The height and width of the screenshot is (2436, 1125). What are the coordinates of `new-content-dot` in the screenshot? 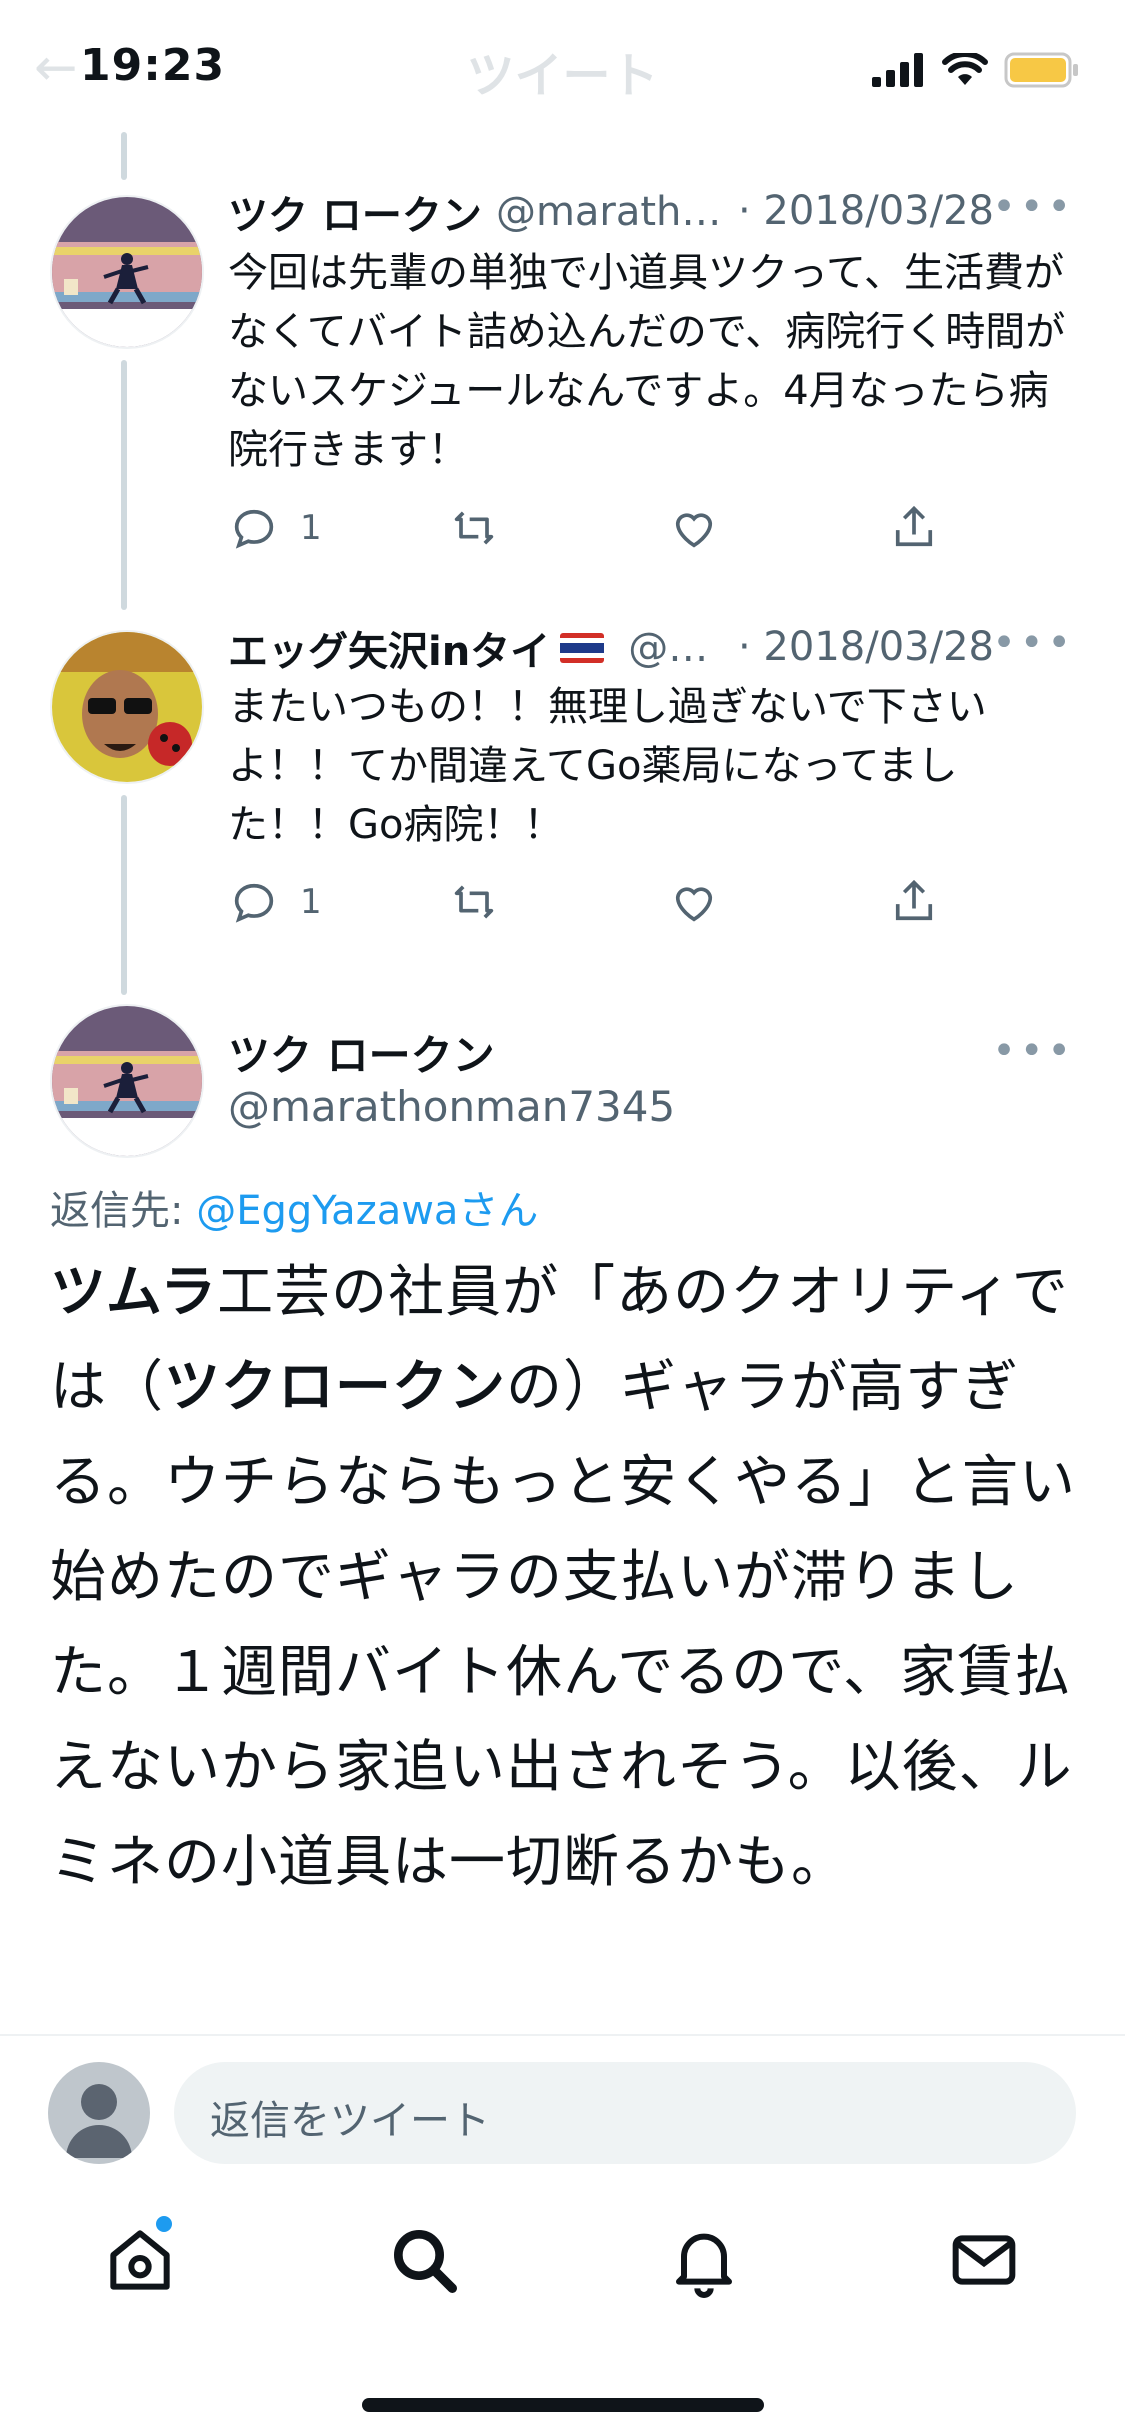 It's located at (164, 2224).